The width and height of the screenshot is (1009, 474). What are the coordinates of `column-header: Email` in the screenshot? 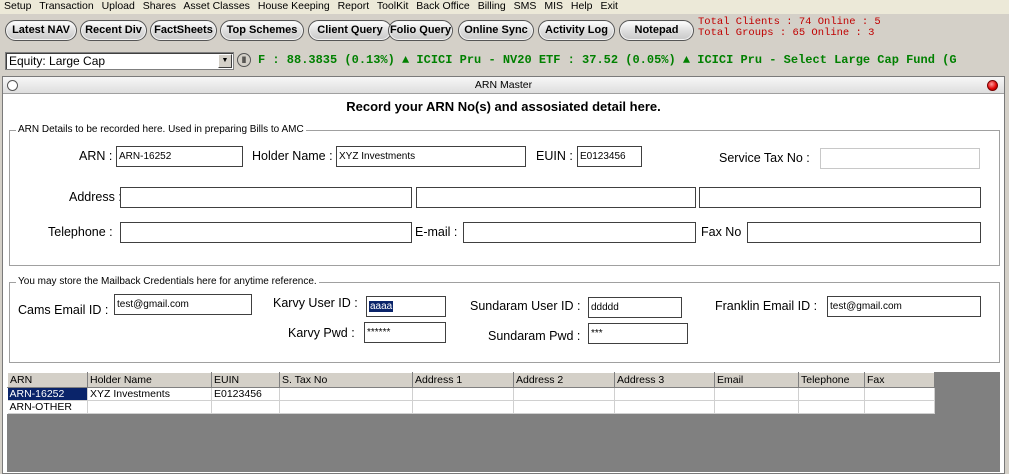 It's located at (756, 380).